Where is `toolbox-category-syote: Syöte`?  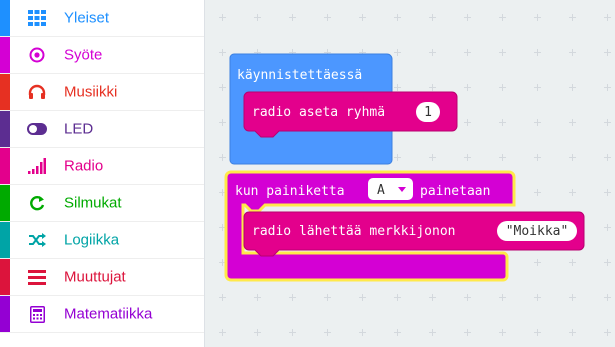
toolbox-category-syote: Syöte is located at coordinates (102, 55).